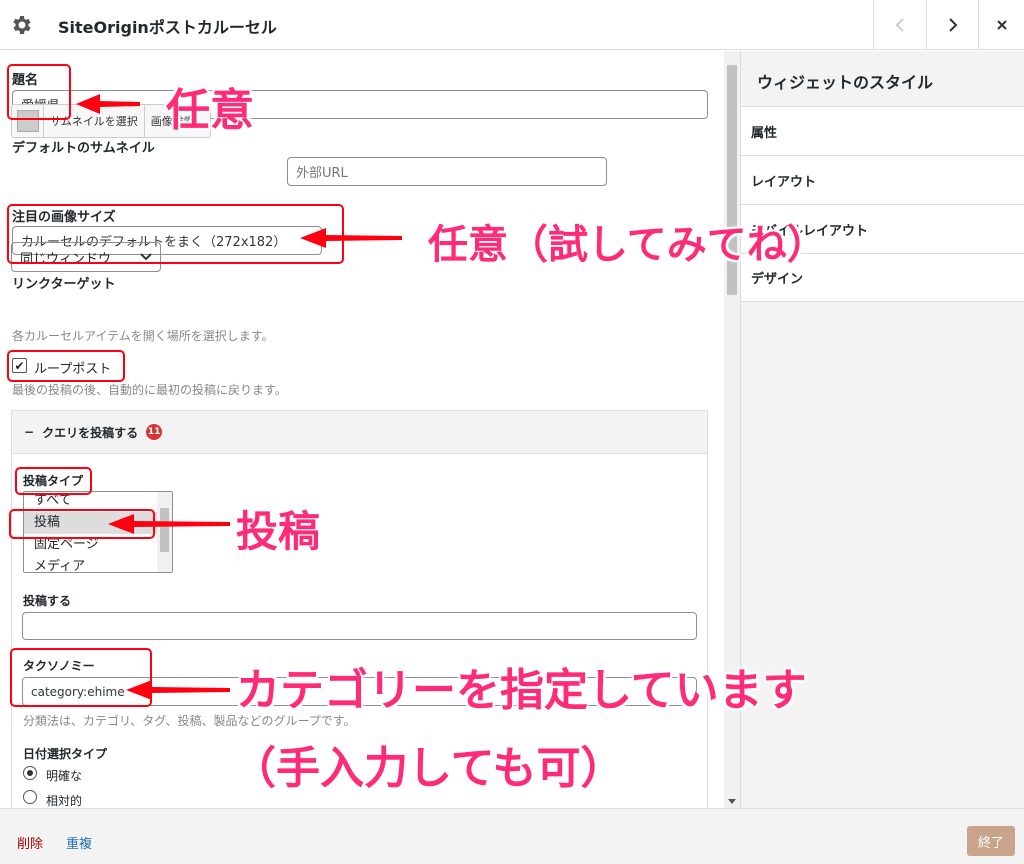 Image resolution: width=1024 pixels, height=864 pixels. I want to click on close-button, so click(1001, 25).